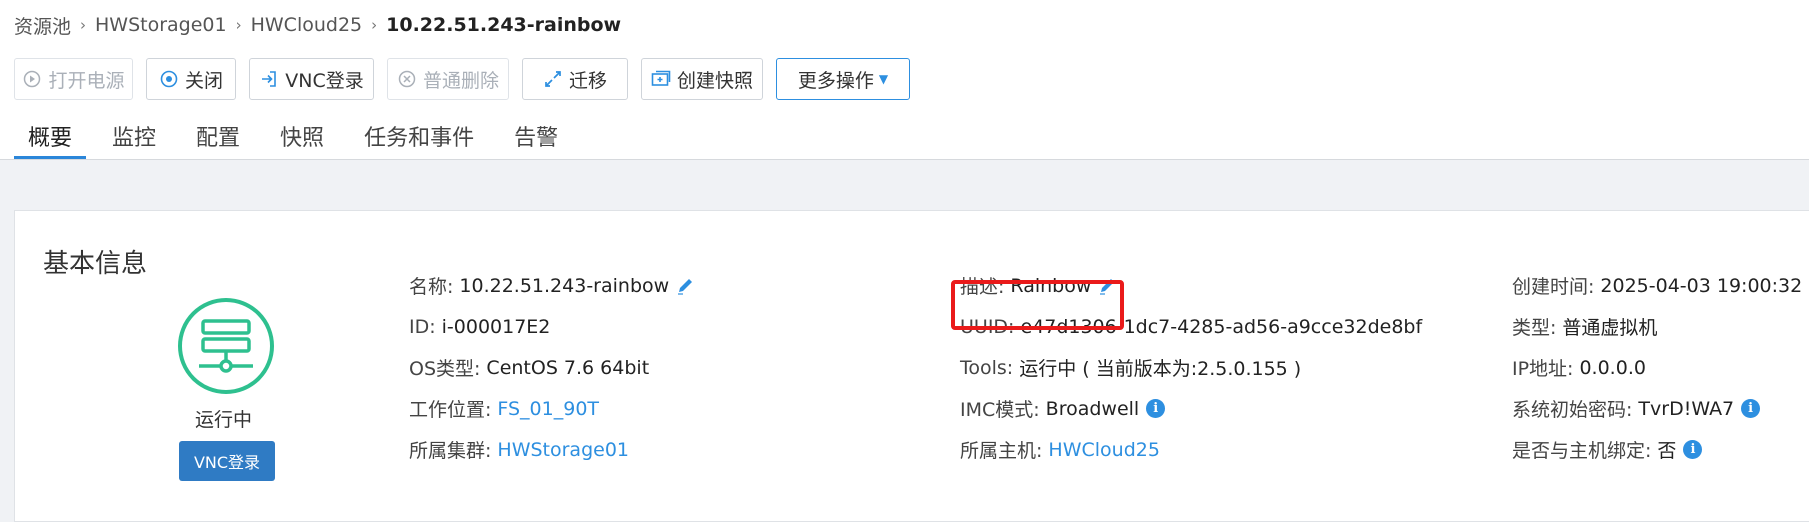 Image resolution: width=1809 pixels, height=522 pixels. I want to click on play-circle-icon, so click(32, 79).